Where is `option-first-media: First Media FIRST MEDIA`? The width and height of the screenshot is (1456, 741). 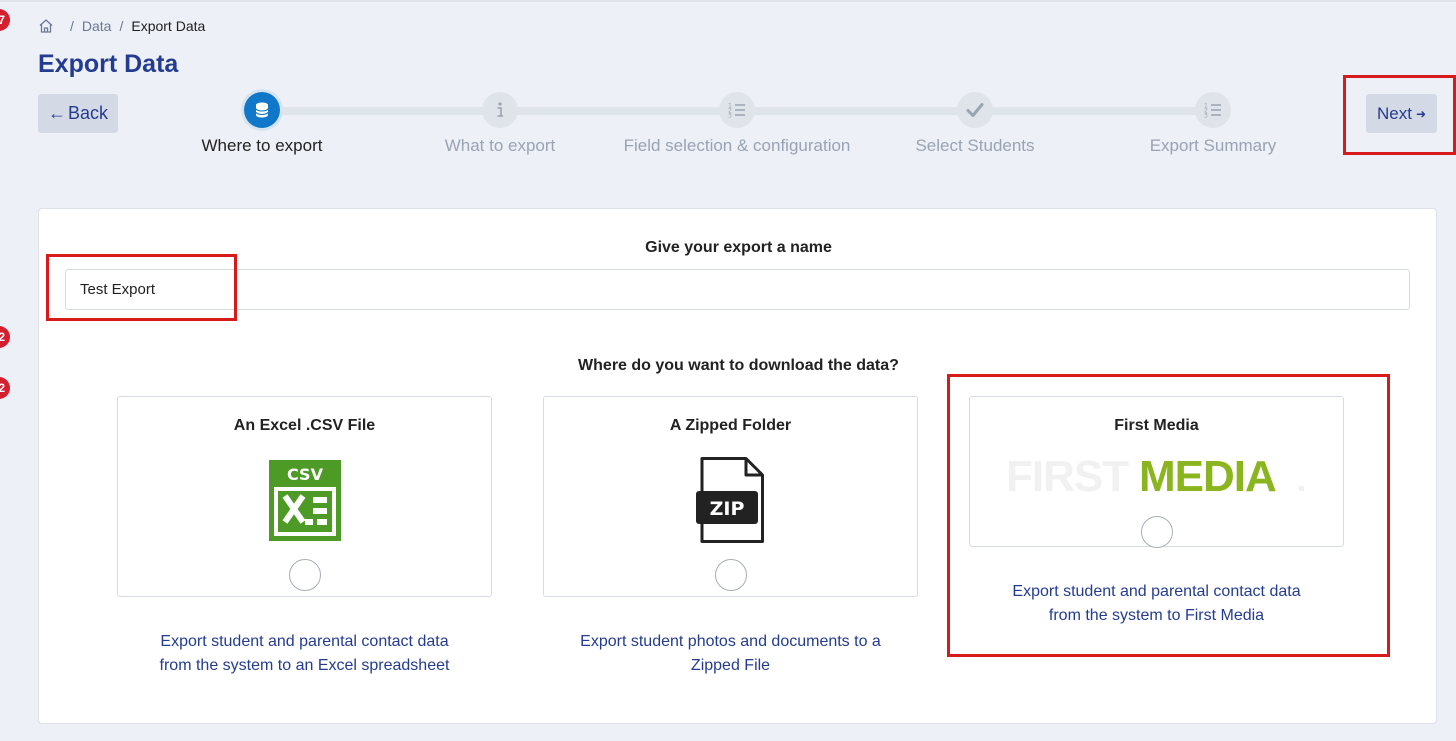 option-first-media: First Media FIRST MEDIA is located at coordinates (1156, 472).